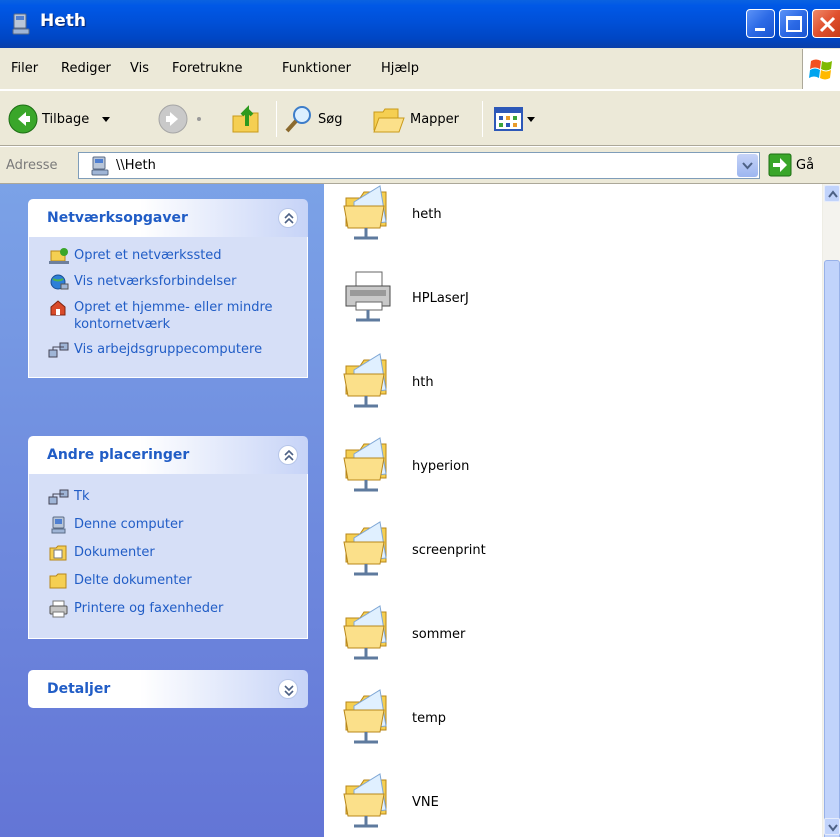 This screenshot has height=837, width=840. What do you see at coordinates (117, 218) in the screenshot?
I see `panel-title: Netværksopgaver` at bounding box center [117, 218].